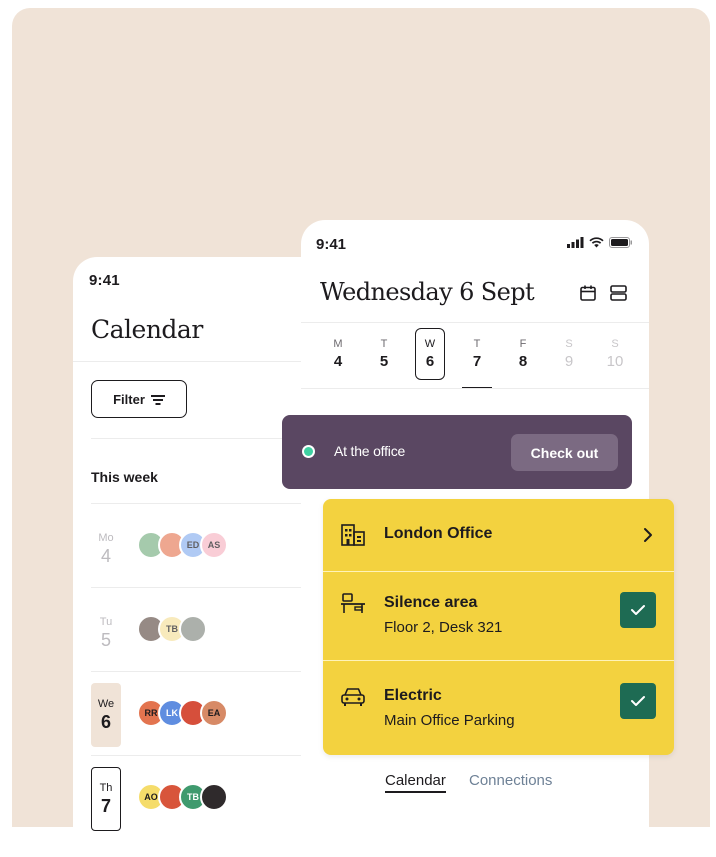 The width and height of the screenshot is (716, 857). Describe the element at coordinates (443, 627) in the screenshot. I see `desk-subtitle: Floor 2, Desk 321` at that location.